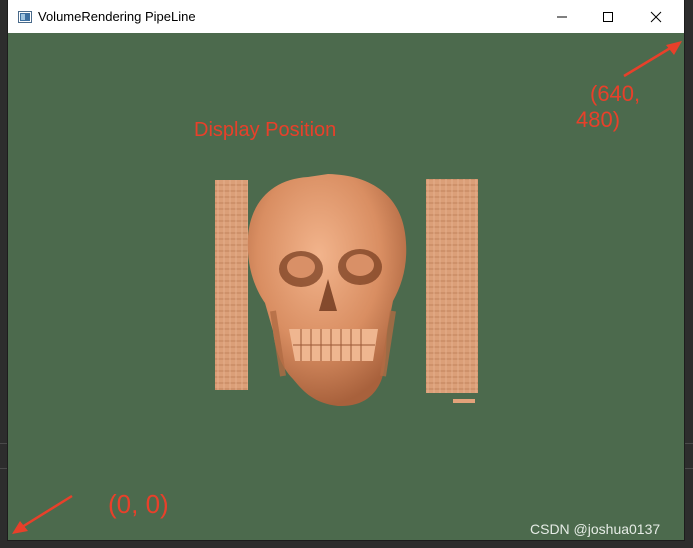 The image size is (693, 548). I want to click on top-right-coordinate-line2: 480), so click(598, 119).